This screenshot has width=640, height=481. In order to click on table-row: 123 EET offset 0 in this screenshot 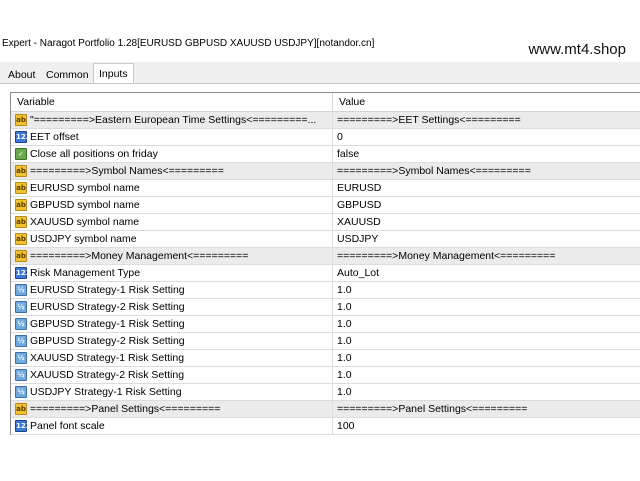, I will do `click(325, 137)`.